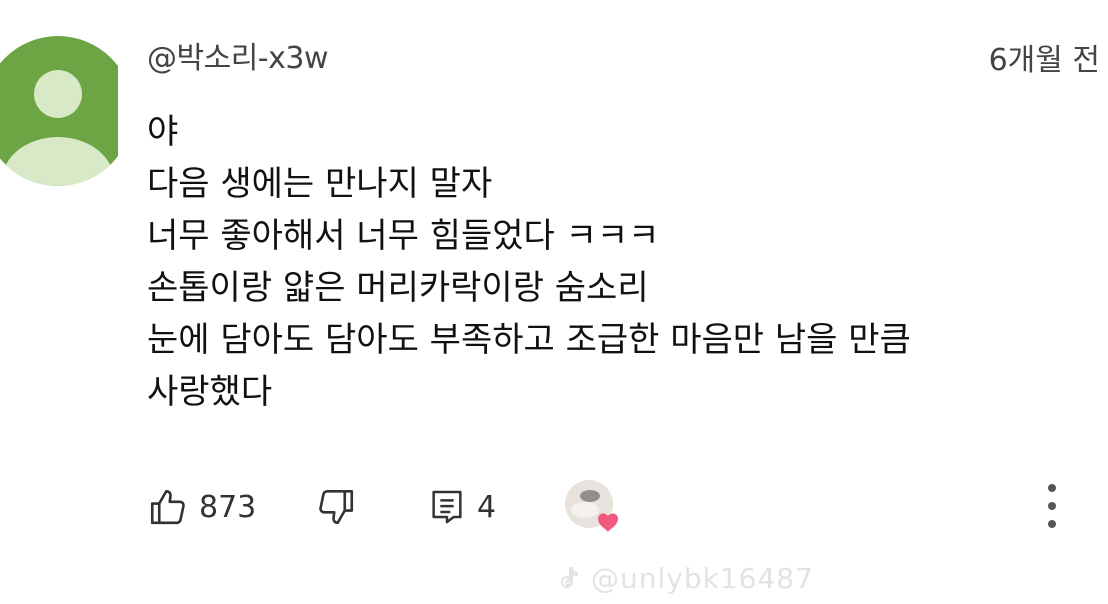 The image size is (1108, 604). What do you see at coordinates (487, 507) in the screenshot?
I see `reply-count: 4` at bounding box center [487, 507].